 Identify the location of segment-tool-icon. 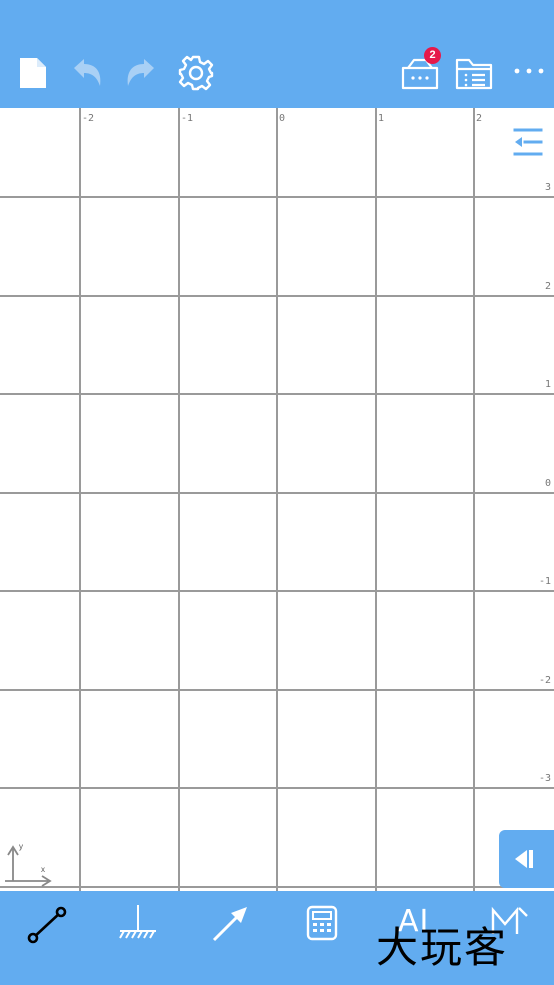
(47, 925).